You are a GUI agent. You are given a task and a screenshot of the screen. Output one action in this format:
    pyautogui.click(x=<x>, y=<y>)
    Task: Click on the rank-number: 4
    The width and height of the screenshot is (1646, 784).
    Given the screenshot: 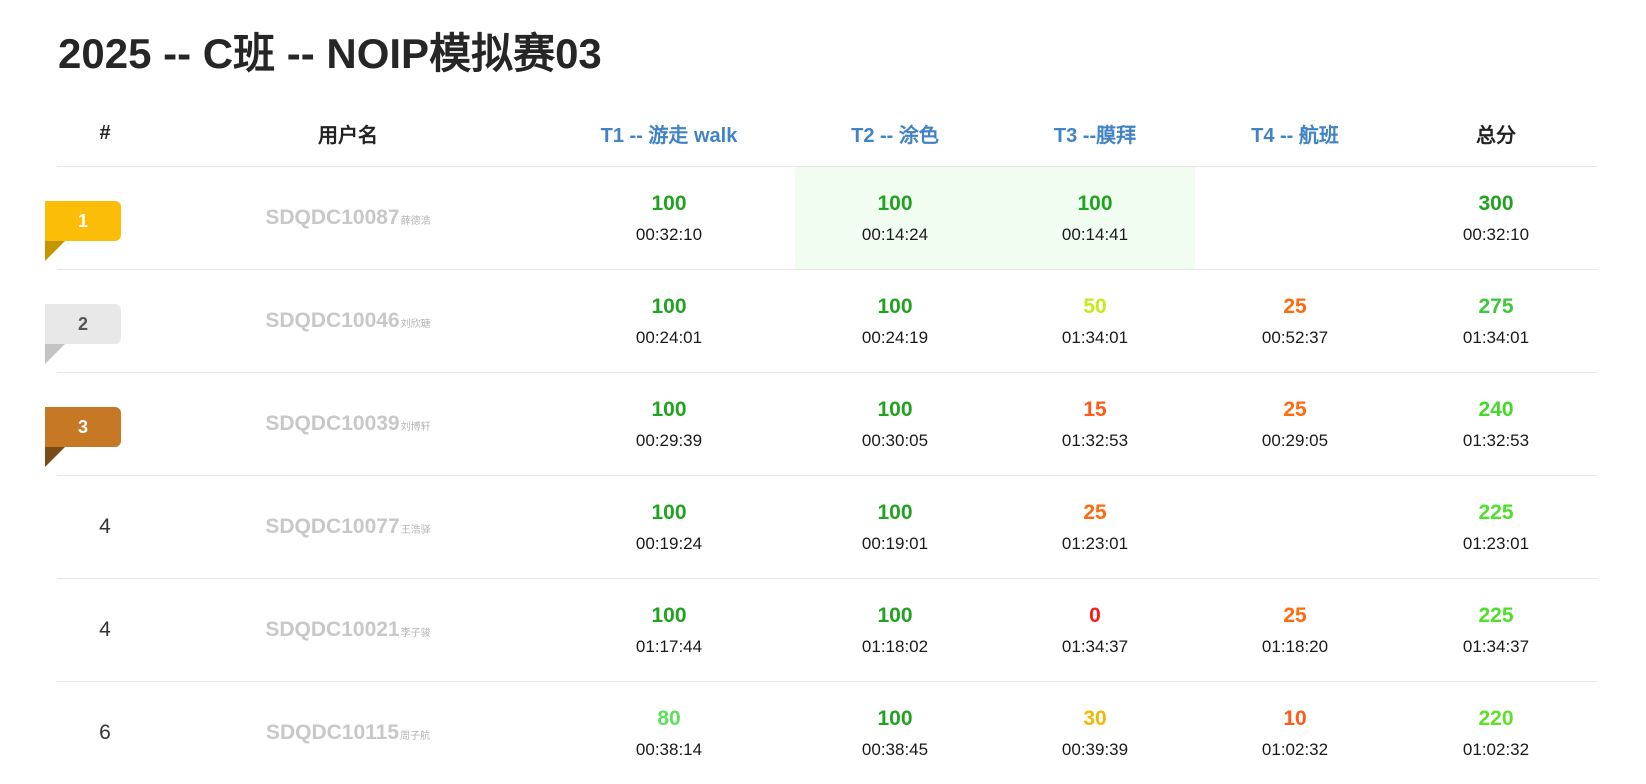 What is the action you would take?
    pyautogui.click(x=105, y=629)
    